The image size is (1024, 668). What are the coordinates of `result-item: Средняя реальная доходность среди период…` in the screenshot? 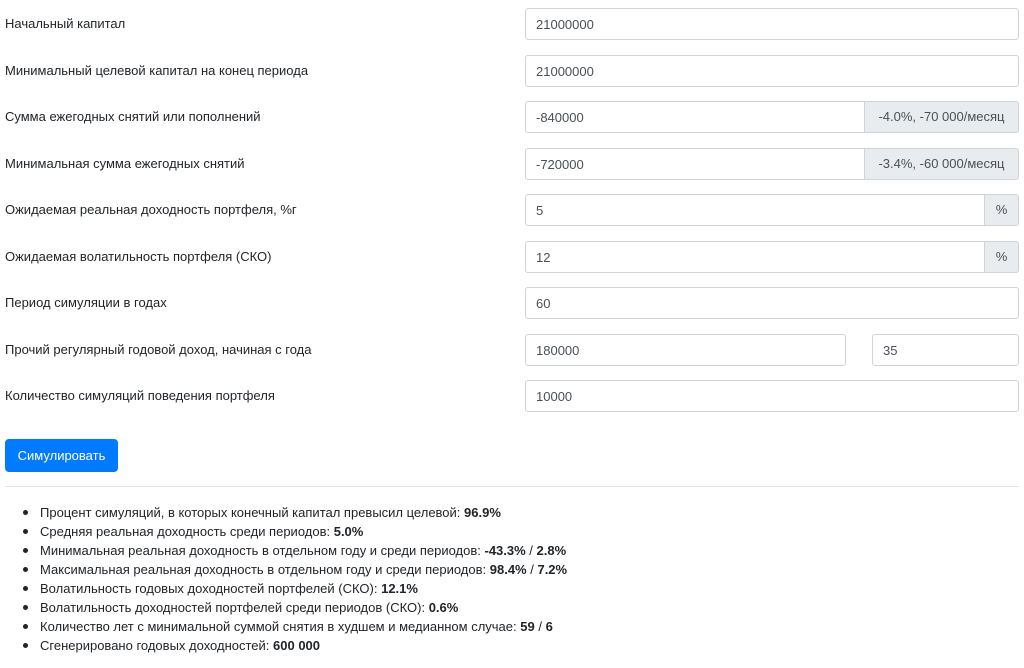 It's located at (283, 531).